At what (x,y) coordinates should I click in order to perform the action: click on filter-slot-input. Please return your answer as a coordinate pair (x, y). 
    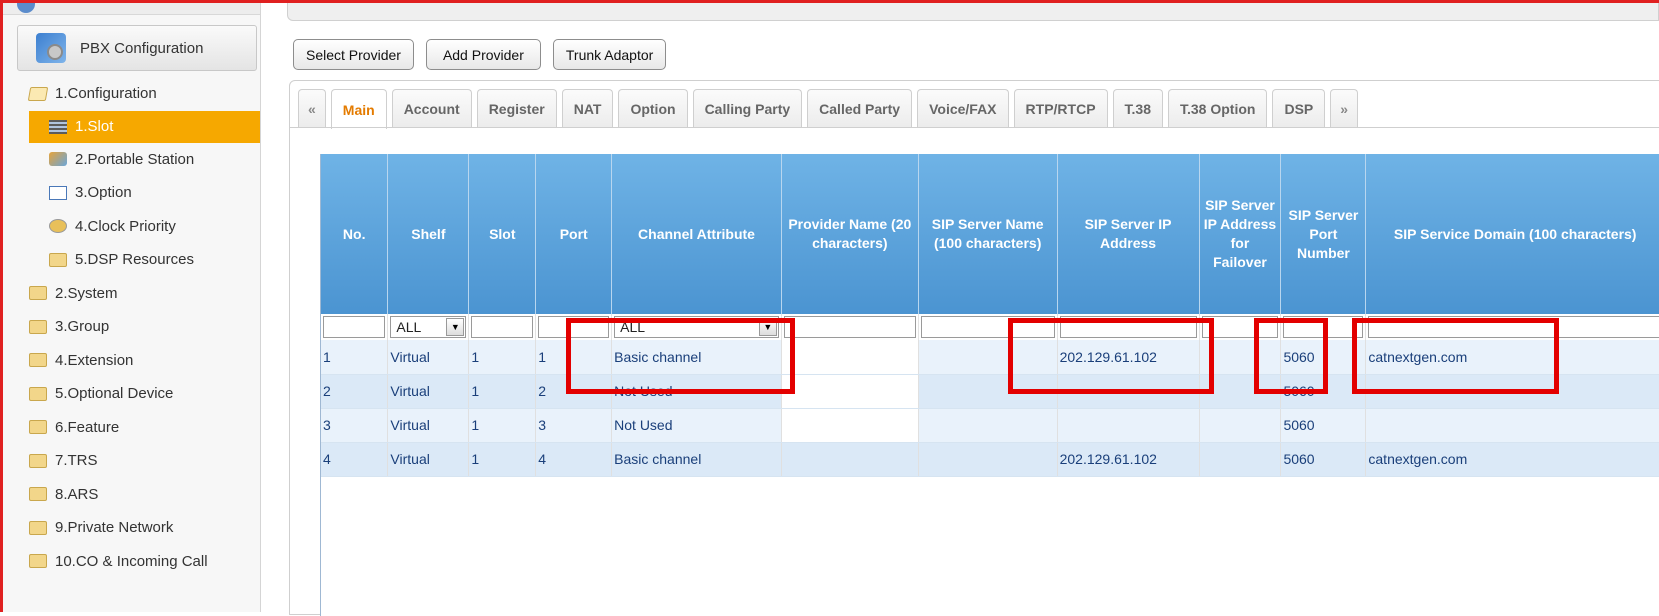
    Looking at the image, I should click on (502, 327).